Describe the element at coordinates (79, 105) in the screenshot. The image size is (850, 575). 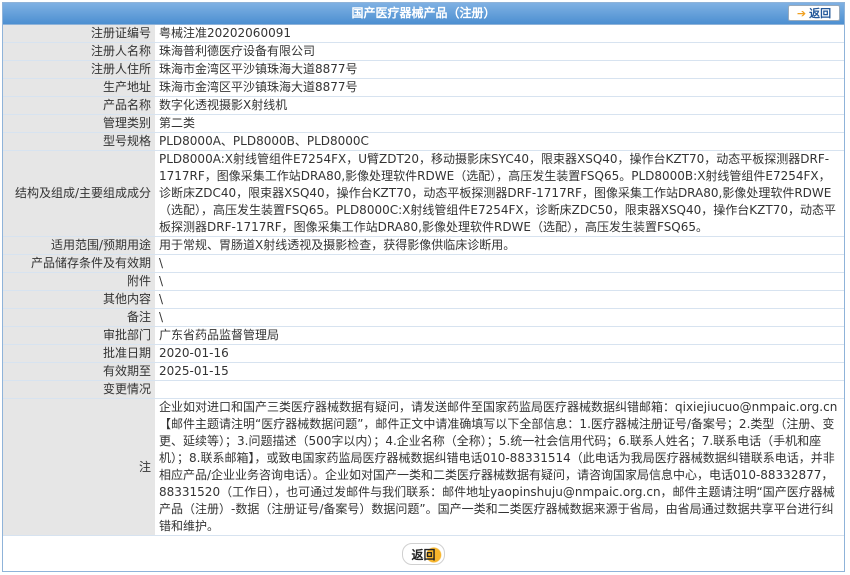
I see `row-label: 产品名称` at that location.